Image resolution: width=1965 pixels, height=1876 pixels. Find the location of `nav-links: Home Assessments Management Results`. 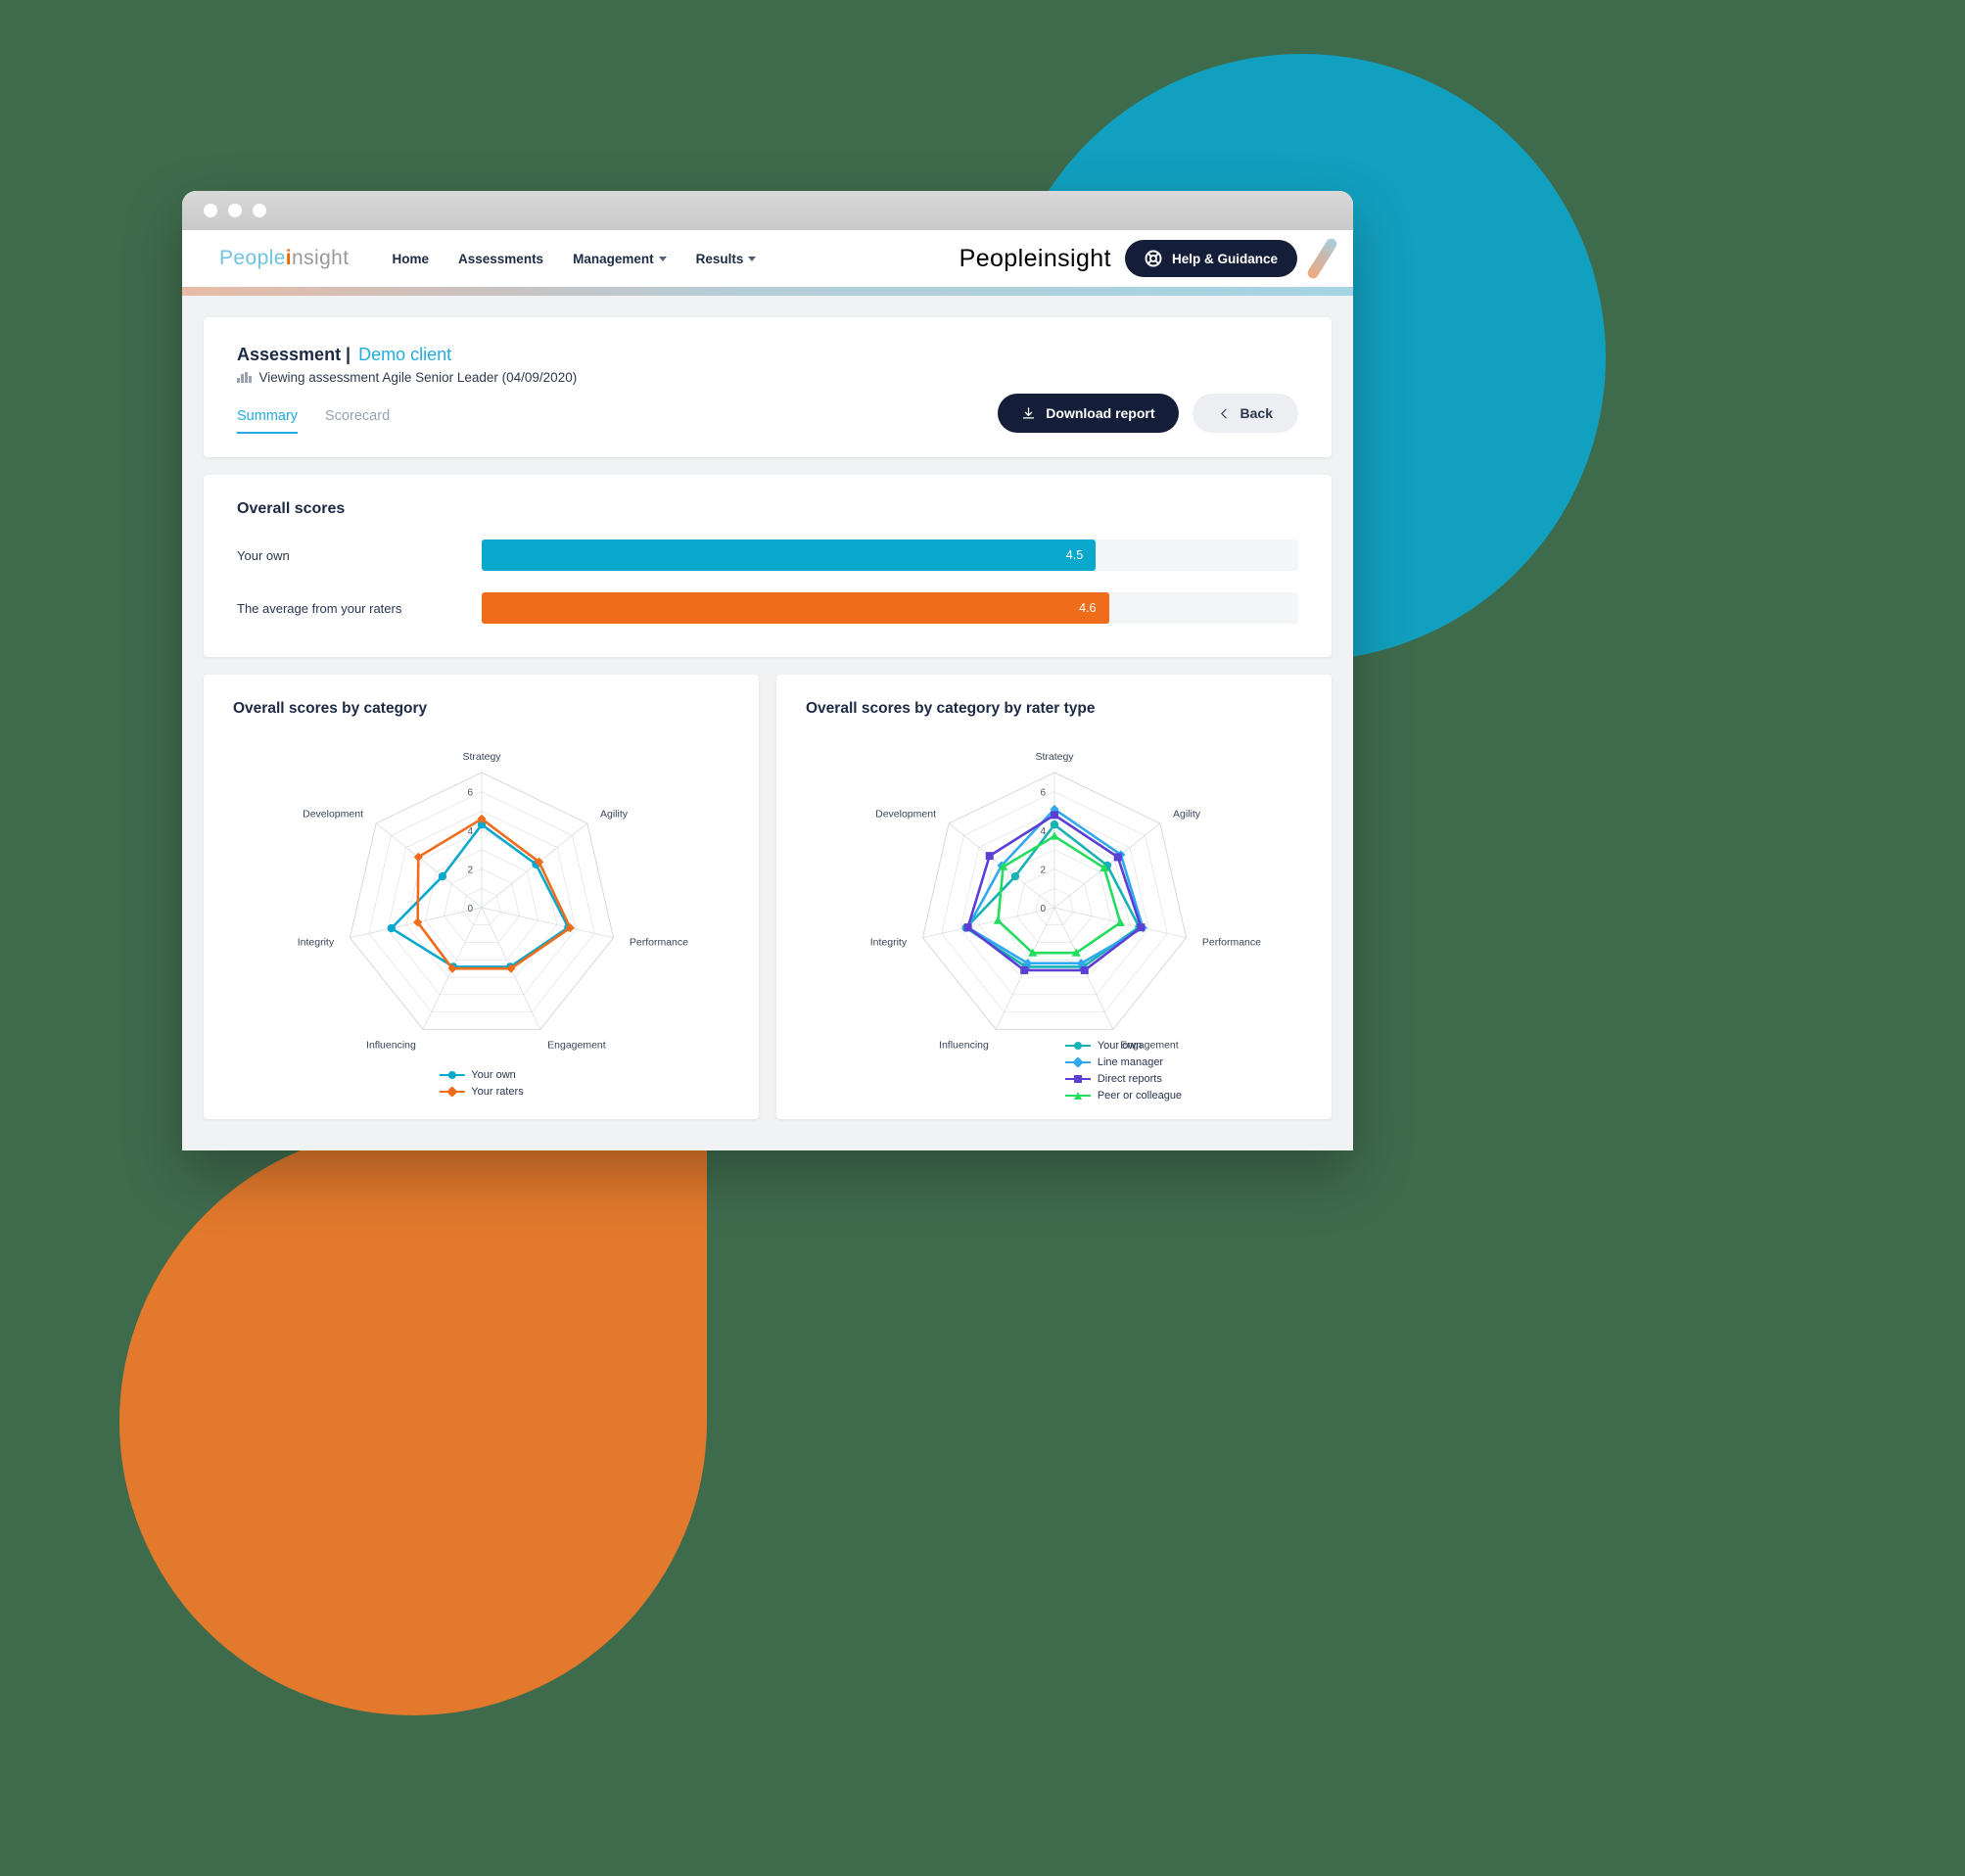

nav-links: Home Assessments Management Results is located at coordinates (575, 259).